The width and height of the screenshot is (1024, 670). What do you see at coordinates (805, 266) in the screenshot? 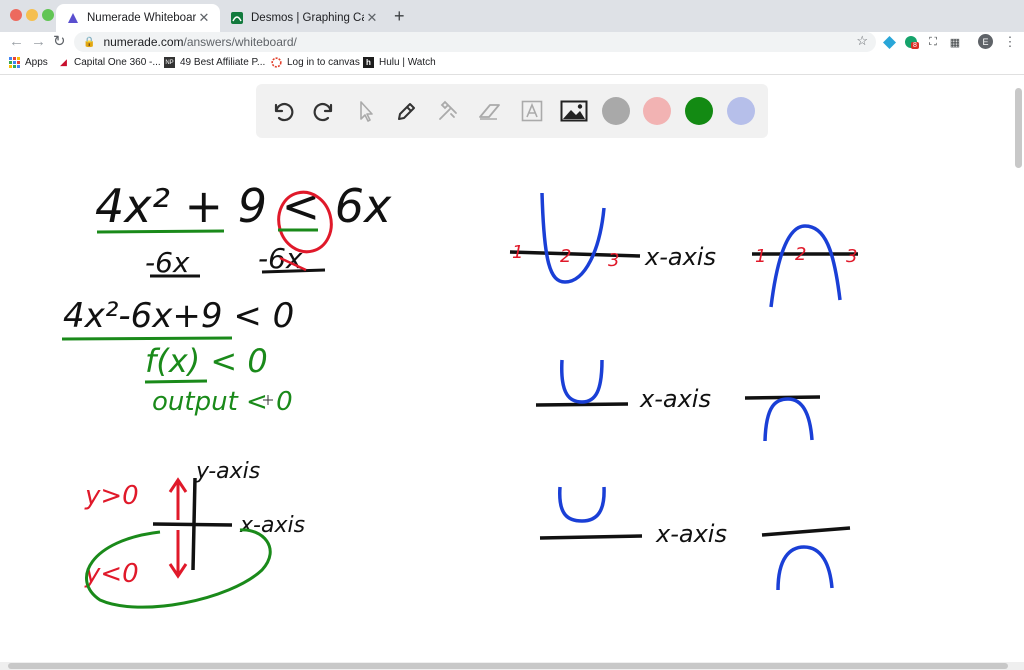
I see `row1-parabola-down` at bounding box center [805, 266].